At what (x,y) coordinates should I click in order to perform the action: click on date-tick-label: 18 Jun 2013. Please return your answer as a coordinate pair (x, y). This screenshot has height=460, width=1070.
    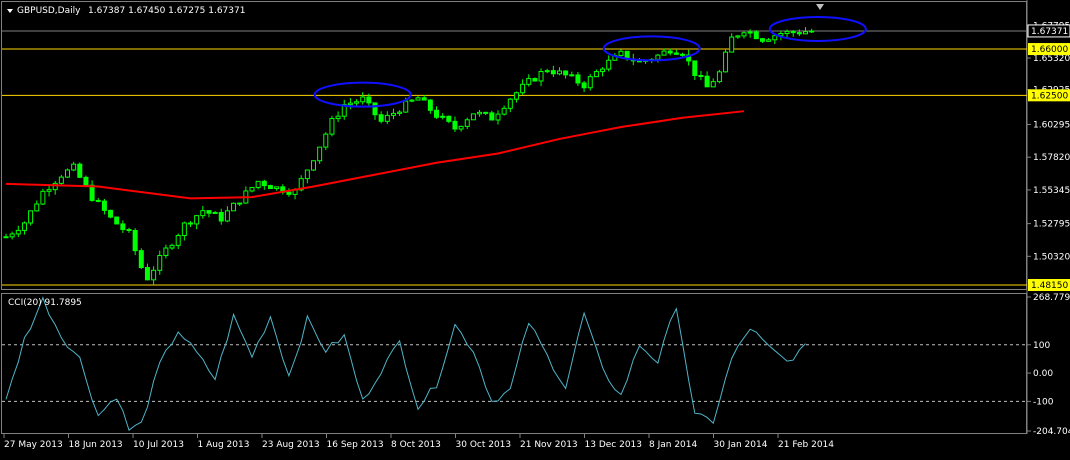
    Looking at the image, I should click on (96, 445).